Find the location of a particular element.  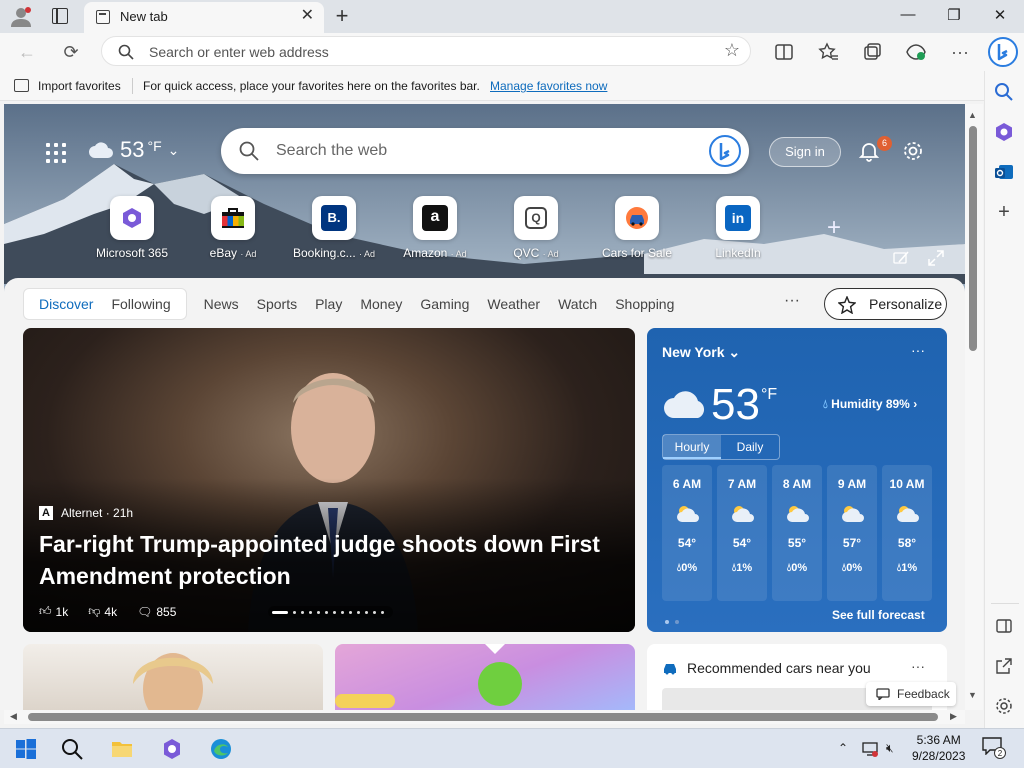

edge-browser-icon is located at coordinates (221, 749).